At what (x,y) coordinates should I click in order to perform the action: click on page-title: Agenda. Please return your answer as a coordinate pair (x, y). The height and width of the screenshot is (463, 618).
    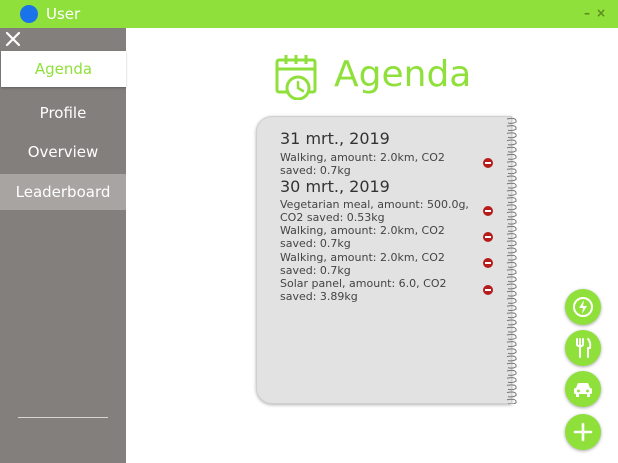
    Looking at the image, I should click on (403, 74).